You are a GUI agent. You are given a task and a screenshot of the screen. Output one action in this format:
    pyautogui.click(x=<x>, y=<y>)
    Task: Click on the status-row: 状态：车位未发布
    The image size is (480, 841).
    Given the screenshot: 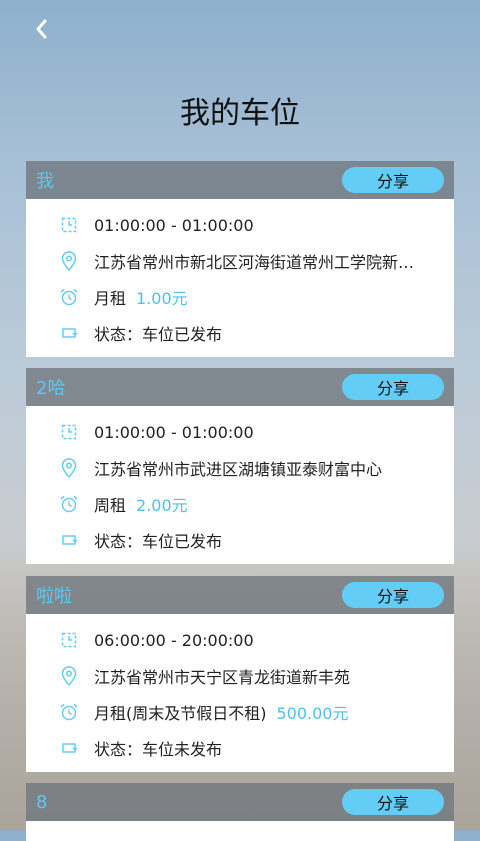 What is the action you would take?
    pyautogui.click(x=240, y=748)
    